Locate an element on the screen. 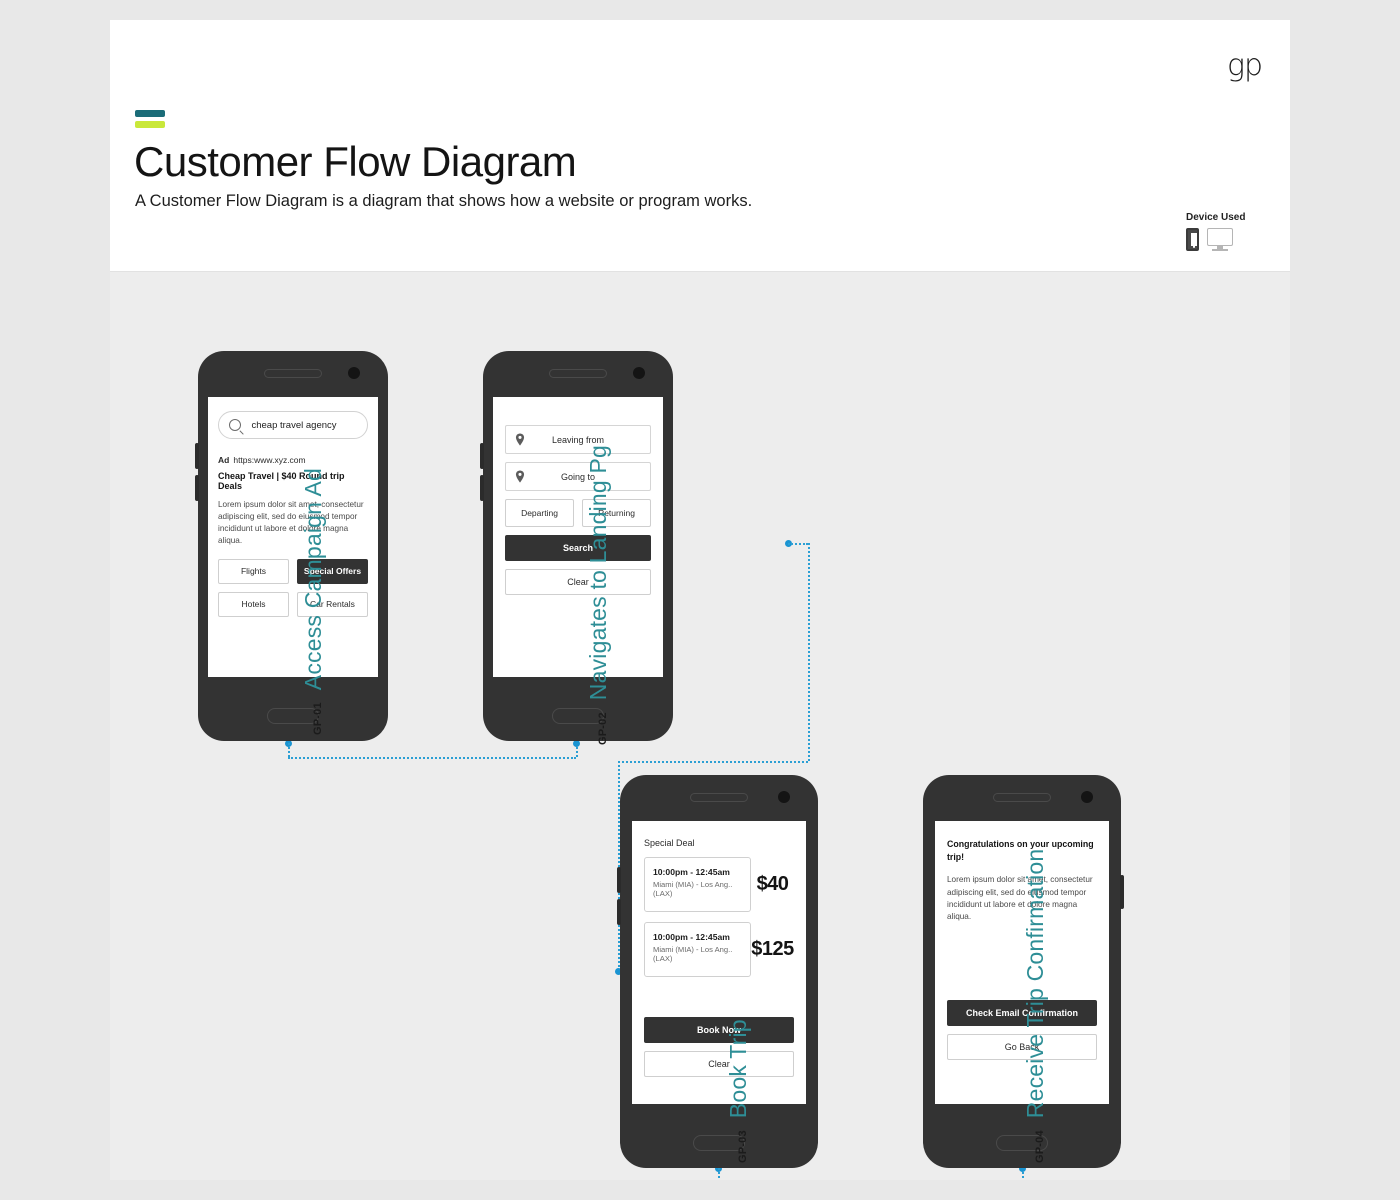 The width and height of the screenshot is (1400, 1200). hotels-button: Hotels is located at coordinates (253, 604).